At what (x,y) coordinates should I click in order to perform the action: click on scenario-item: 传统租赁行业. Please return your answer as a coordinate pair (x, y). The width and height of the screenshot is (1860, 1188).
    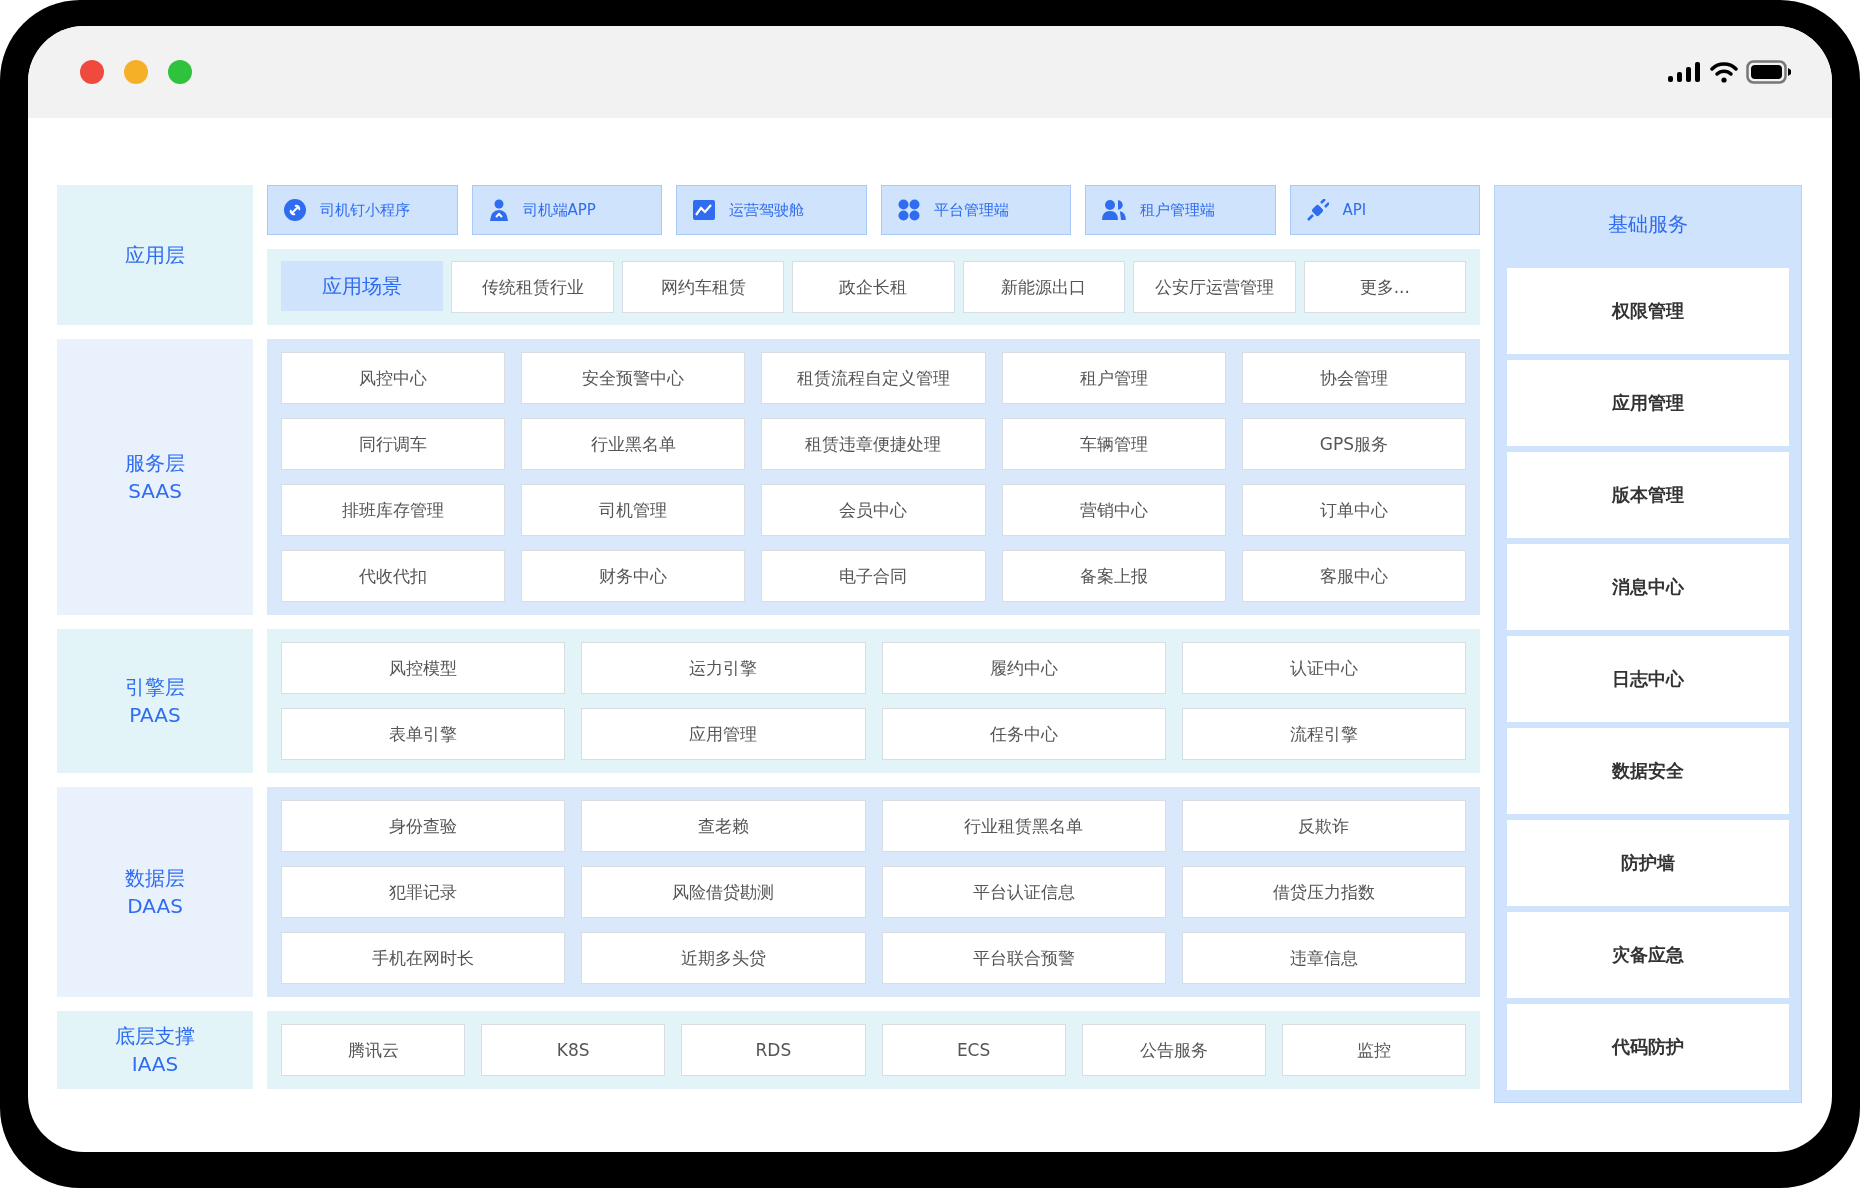
    Looking at the image, I should click on (532, 287).